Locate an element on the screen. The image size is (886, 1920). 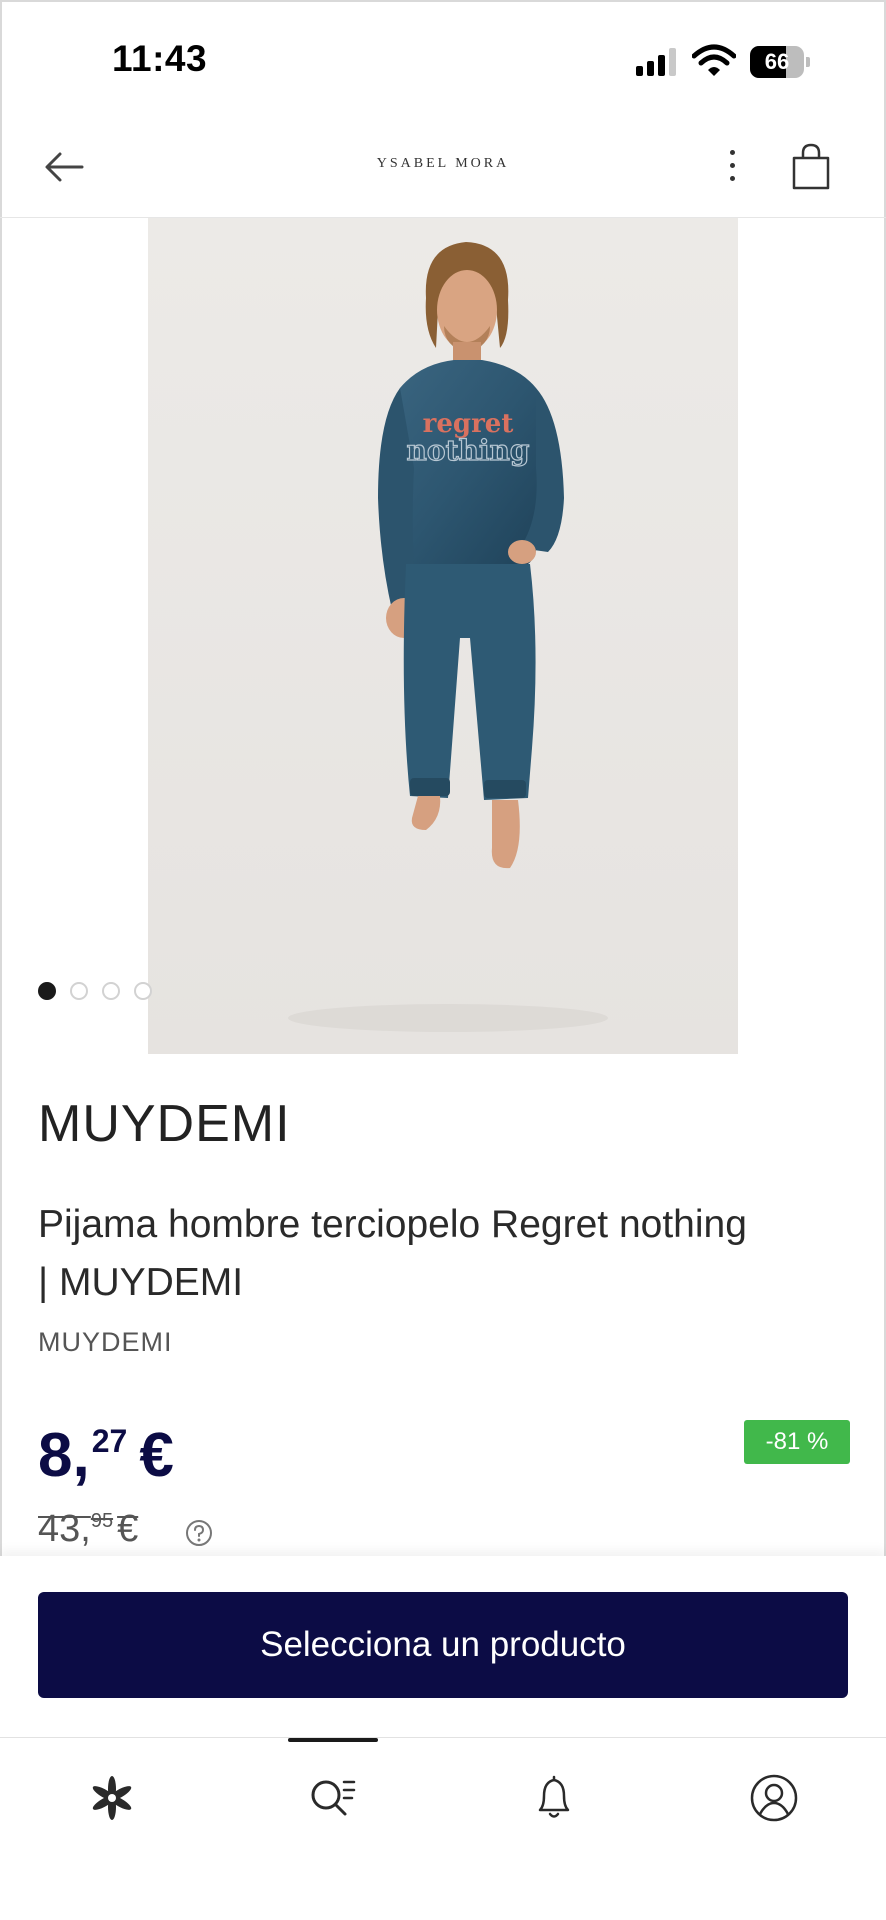
status-time: 11:43 is located at coordinates (160, 58).